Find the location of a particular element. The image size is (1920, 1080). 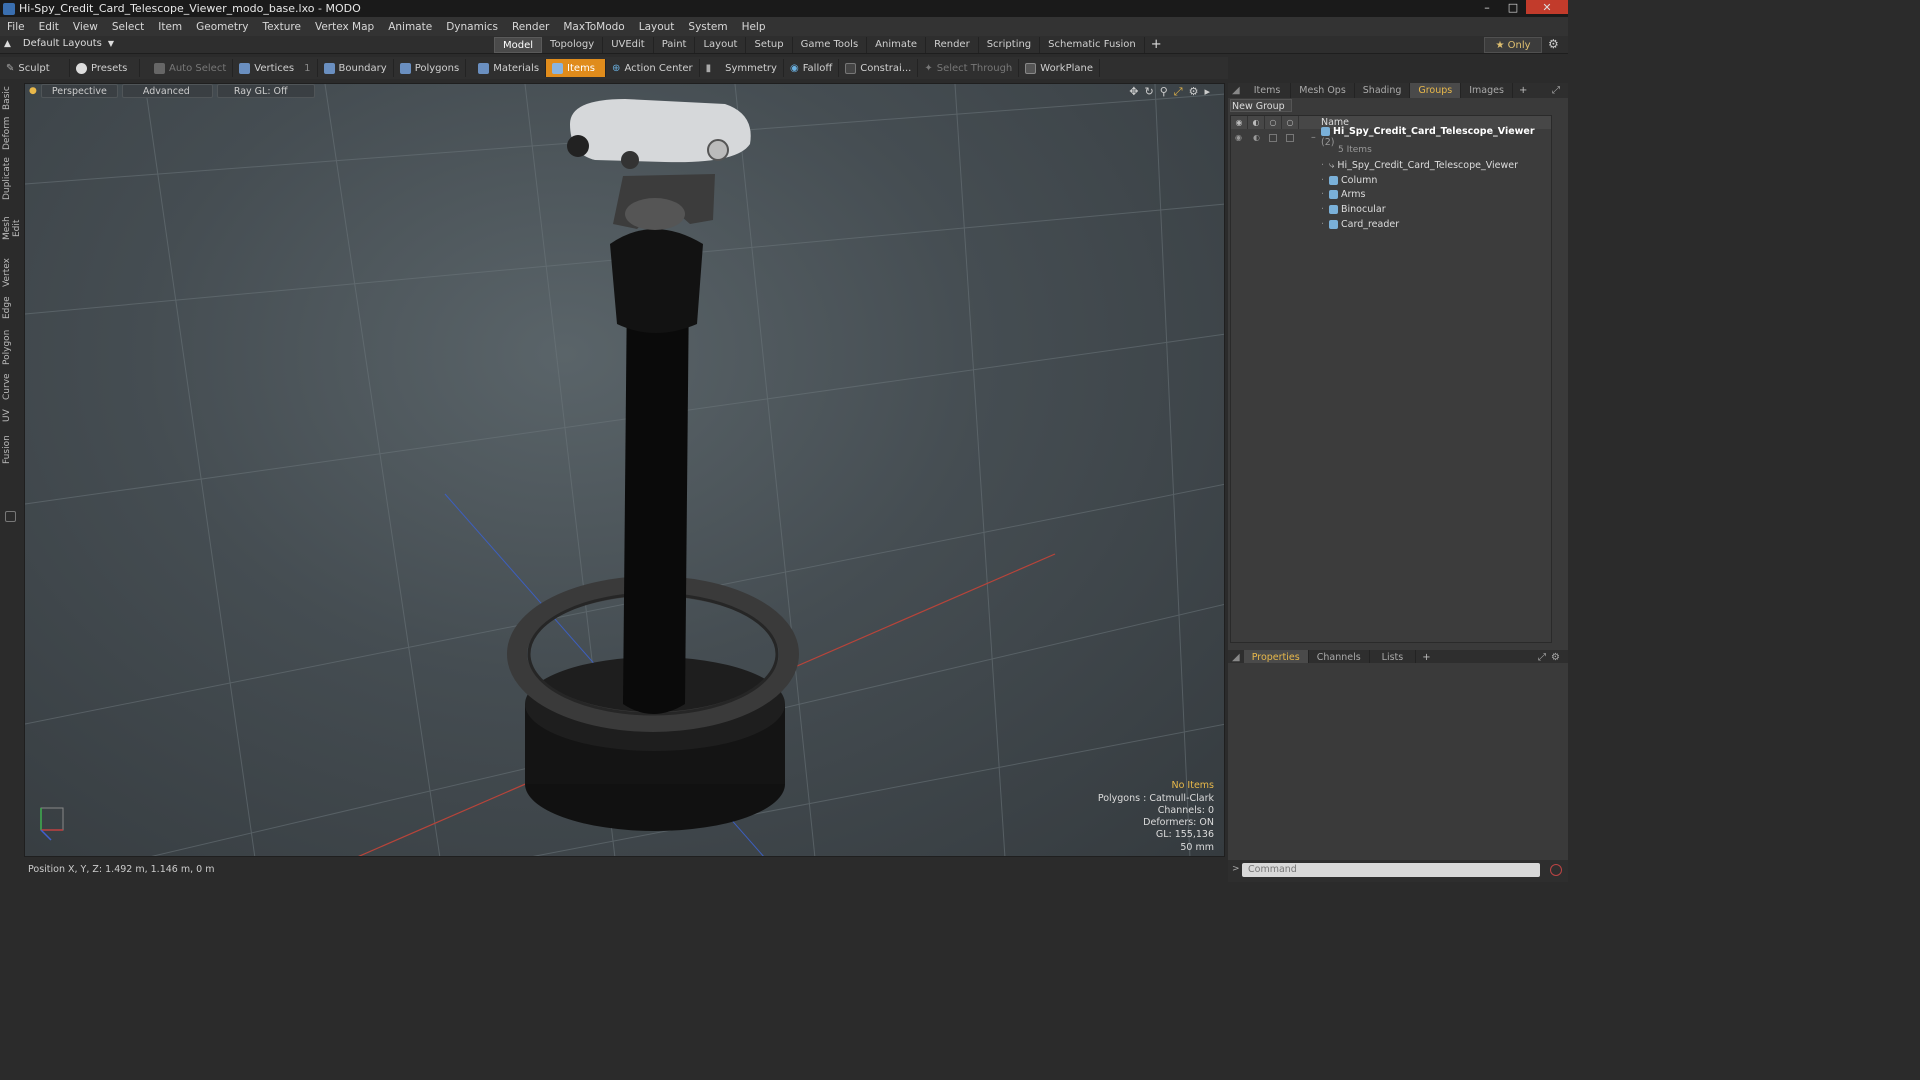

command-record-icon is located at coordinates (1556, 870).